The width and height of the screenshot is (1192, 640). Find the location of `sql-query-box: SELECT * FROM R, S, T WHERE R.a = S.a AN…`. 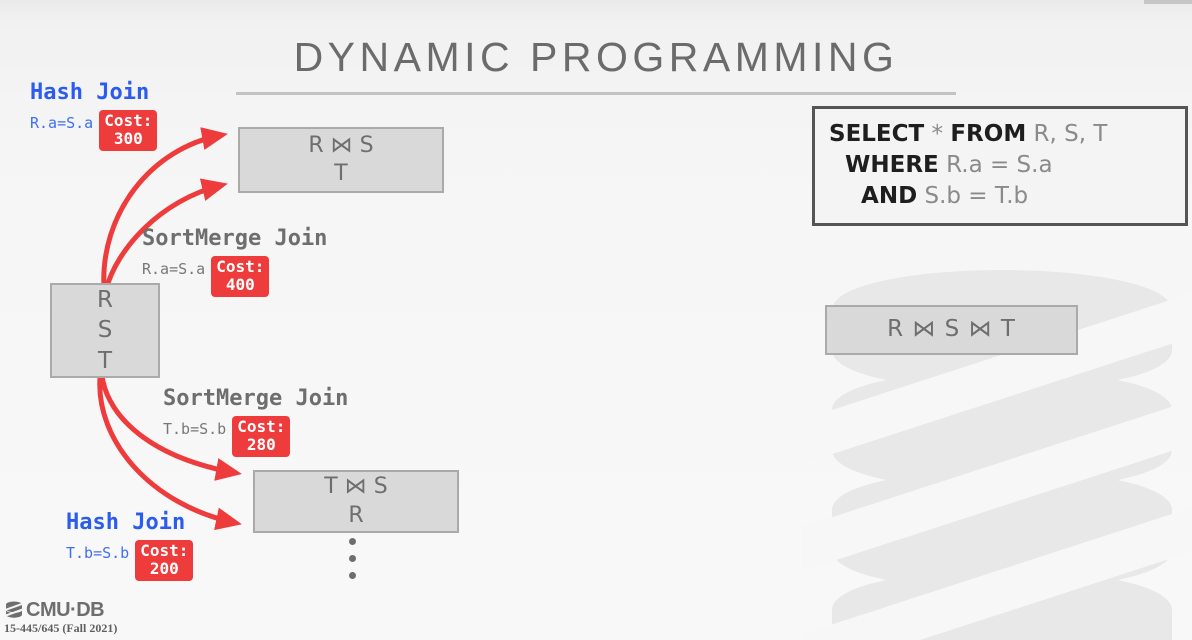

sql-query-box: SELECT * FROM R, S, T WHERE R.a = S.a AN… is located at coordinates (1000, 166).